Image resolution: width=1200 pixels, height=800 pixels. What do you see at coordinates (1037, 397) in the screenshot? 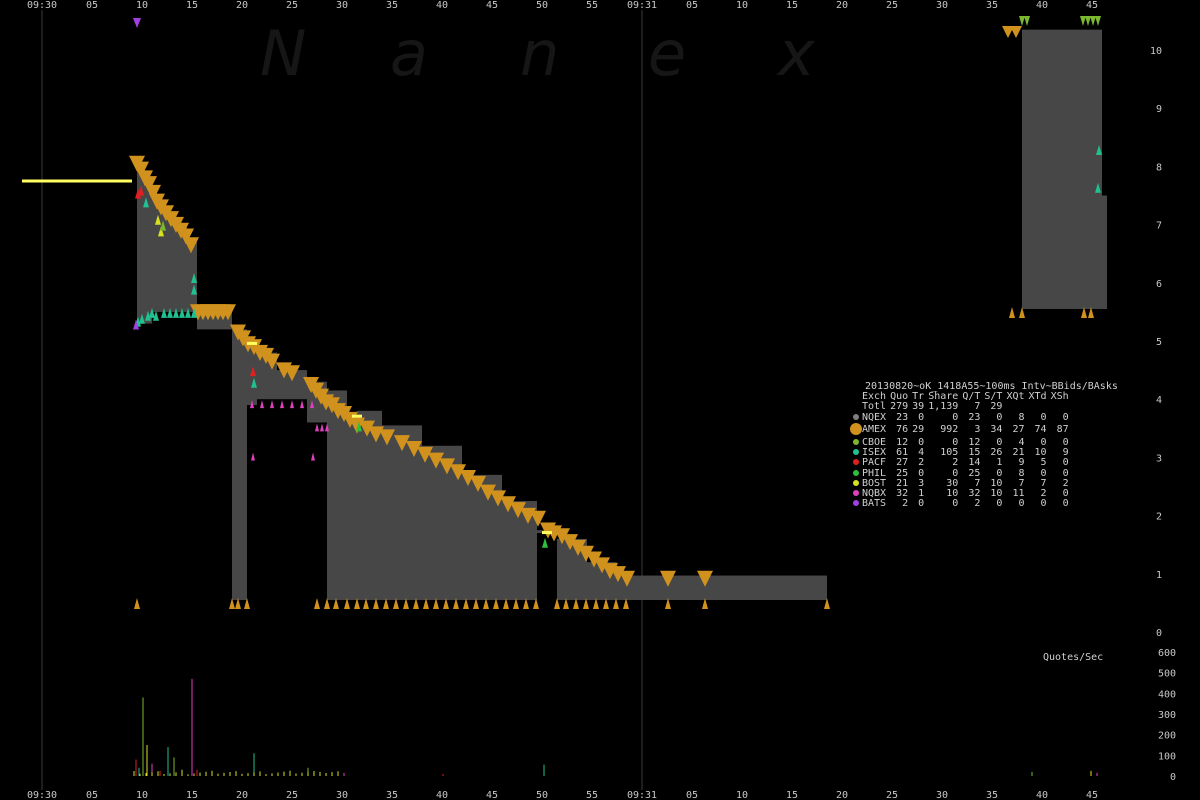
I see `summary-header-cell: XTd` at bounding box center [1037, 397].